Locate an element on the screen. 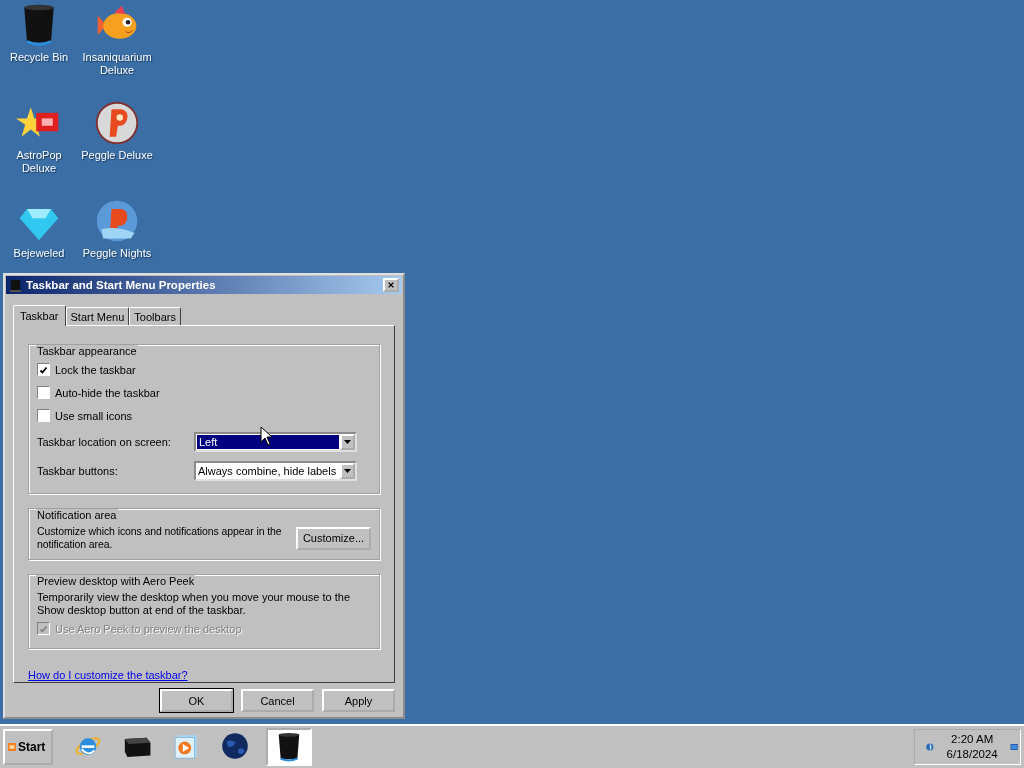 Image resolution: width=1024 pixels, height=768 pixels. window-icon is located at coordinates (15, 285).